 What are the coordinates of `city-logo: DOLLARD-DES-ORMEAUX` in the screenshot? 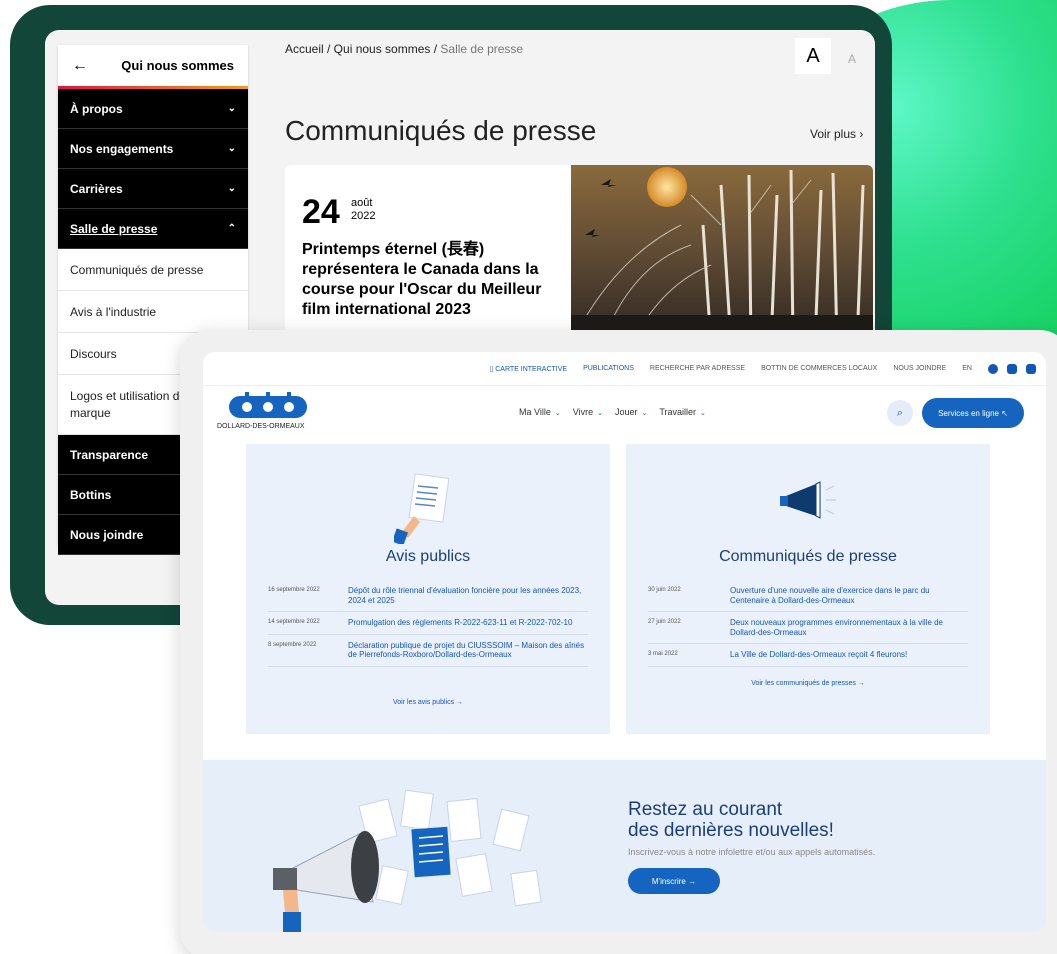 It's located at (267, 414).